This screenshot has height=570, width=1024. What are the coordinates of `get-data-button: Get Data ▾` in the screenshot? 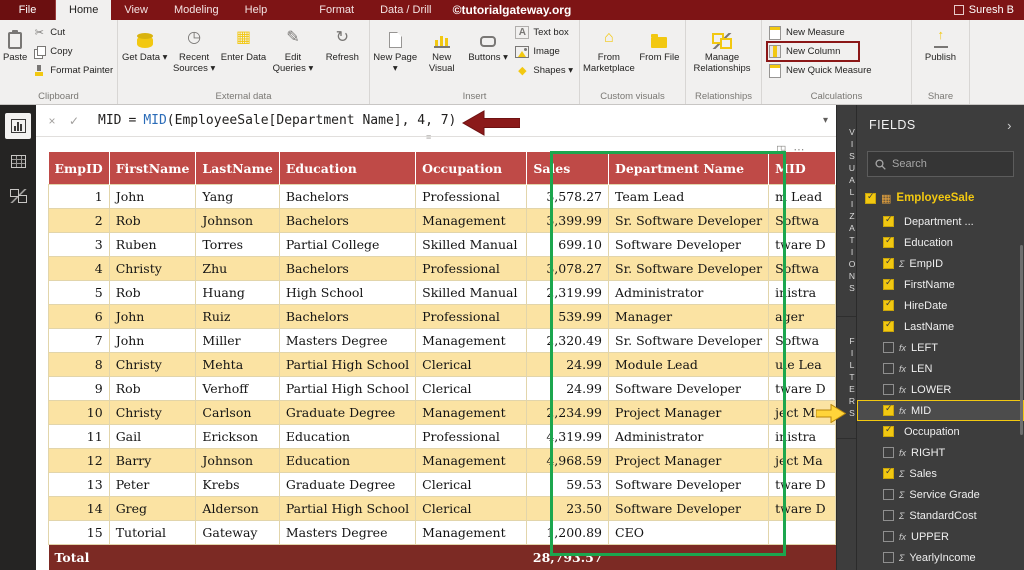 It's located at (144, 56).